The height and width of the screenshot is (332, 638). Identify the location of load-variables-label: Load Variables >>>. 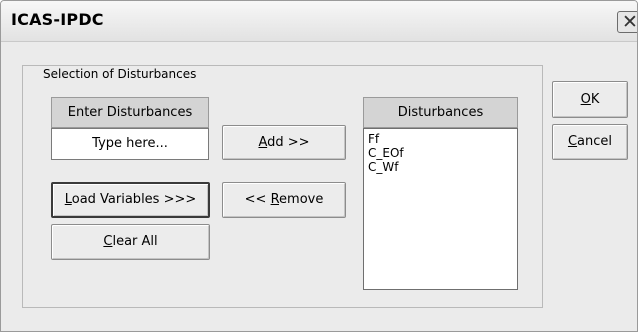
(130, 199).